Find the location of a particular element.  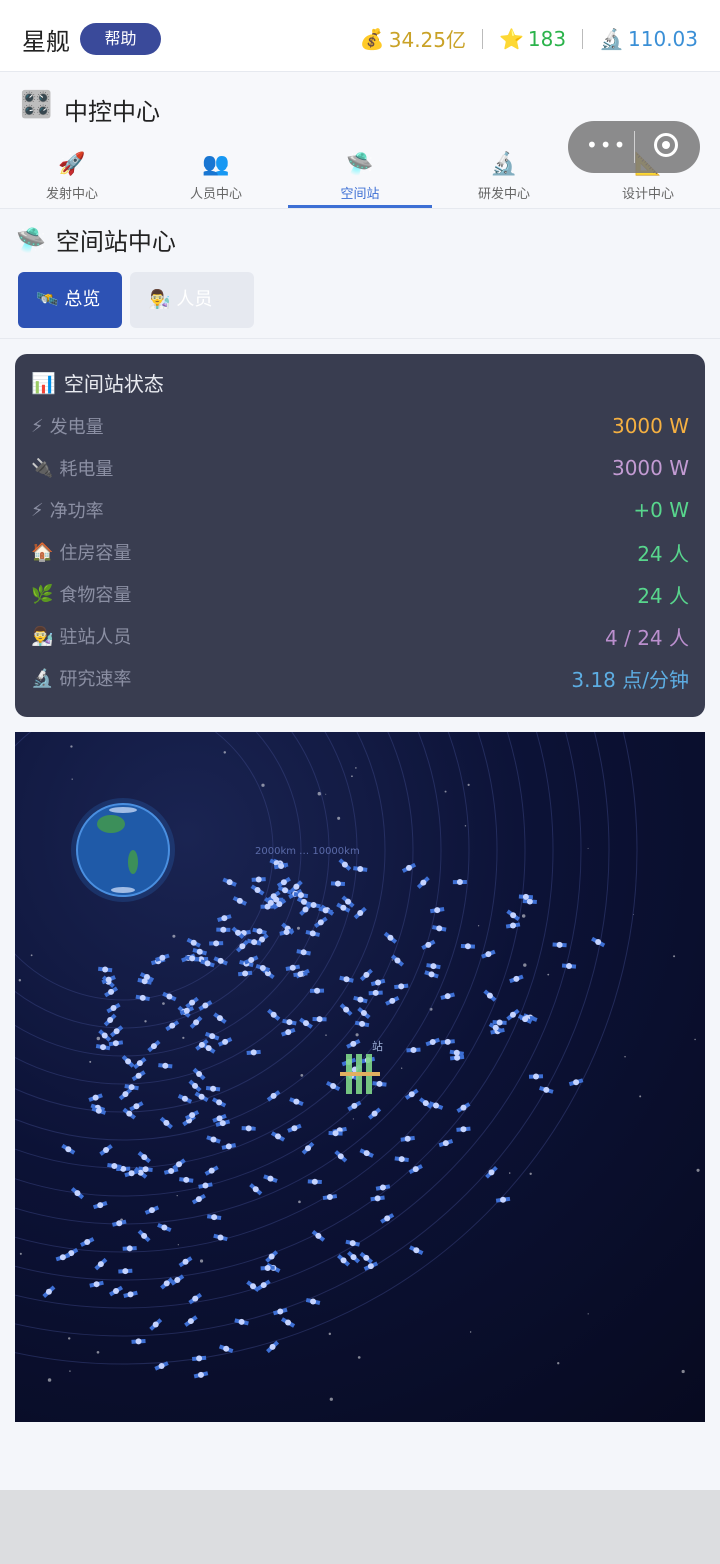

microscope-icon: 🔬 is located at coordinates (504, 164).